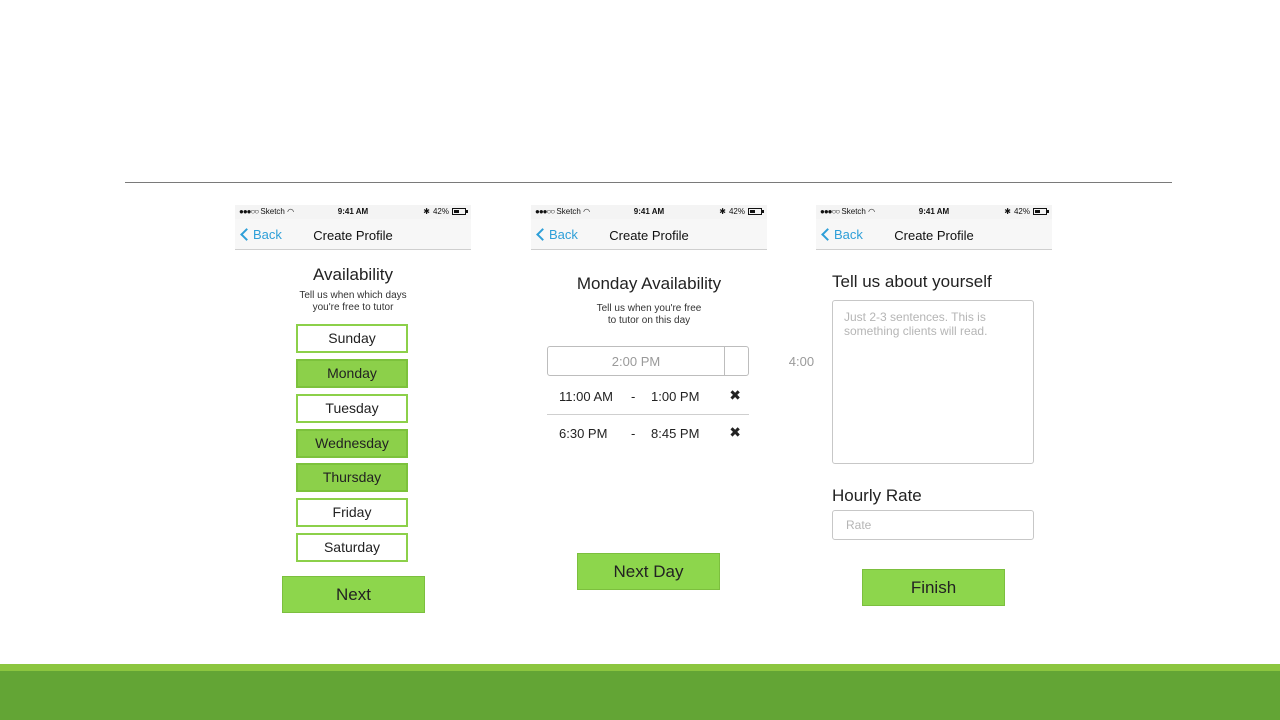 This screenshot has width=1280, height=720. I want to click on slot-end-time: 1:00 PM, so click(675, 396).